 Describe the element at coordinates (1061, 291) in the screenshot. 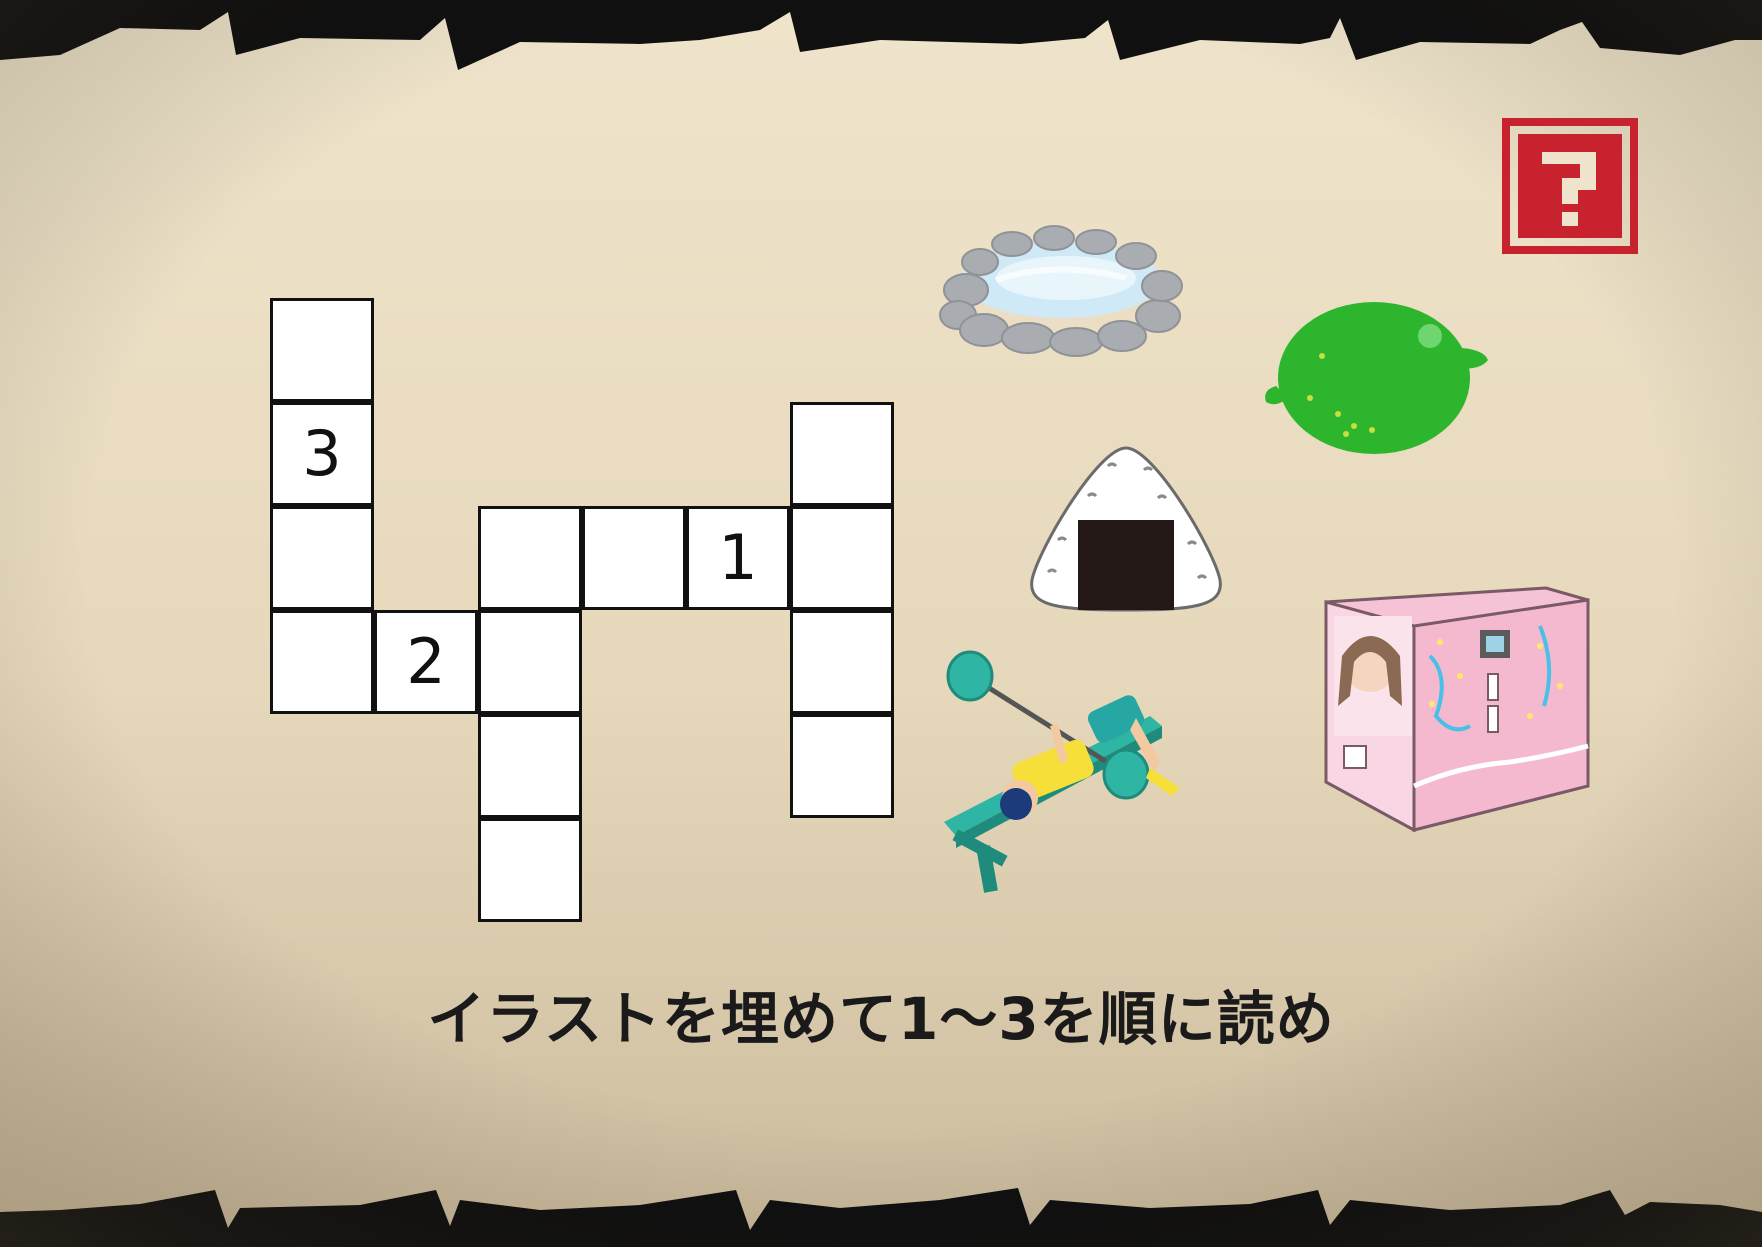

I see `hot-spring-icon` at that location.